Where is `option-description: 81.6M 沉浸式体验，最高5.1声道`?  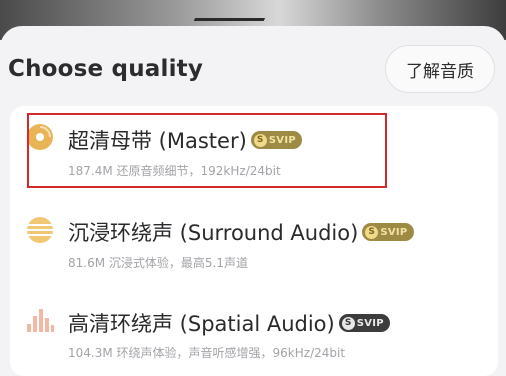
option-description: 81.6M 沉浸式体验，最高5.1声道 is located at coordinates (158, 263).